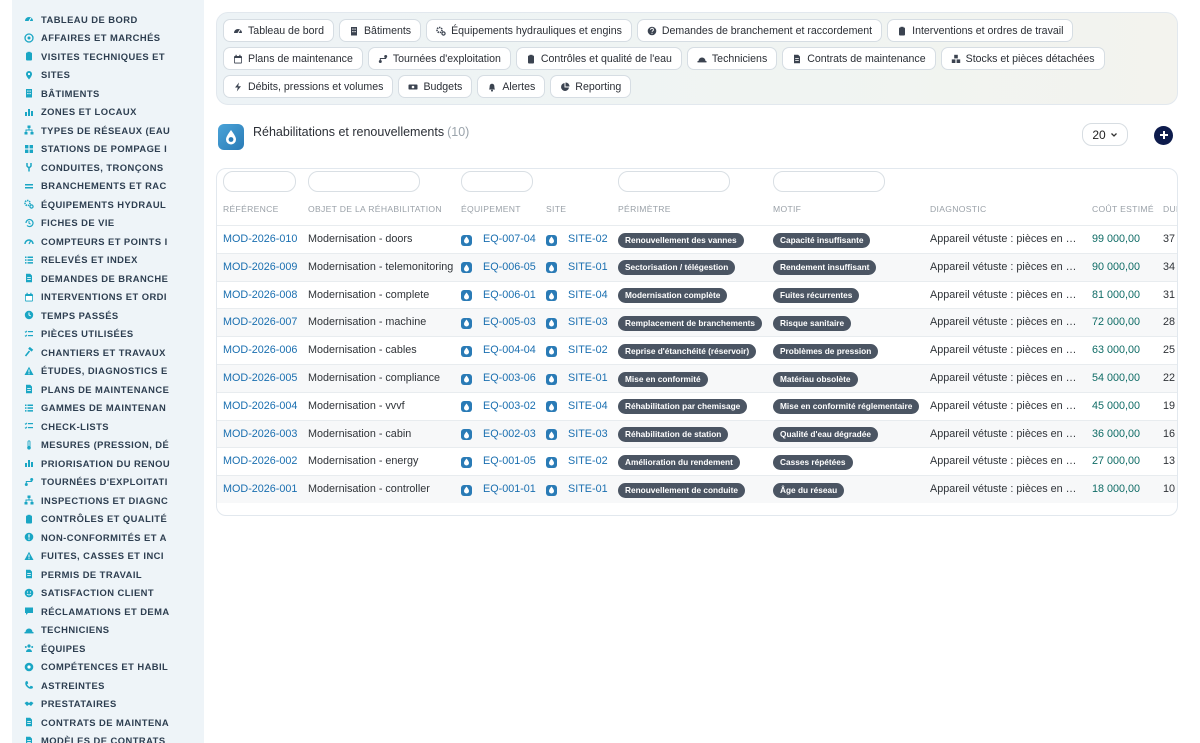 The width and height of the screenshot is (1200, 743). I want to click on shortcut-button: Contrats de maintenance, so click(859, 58).